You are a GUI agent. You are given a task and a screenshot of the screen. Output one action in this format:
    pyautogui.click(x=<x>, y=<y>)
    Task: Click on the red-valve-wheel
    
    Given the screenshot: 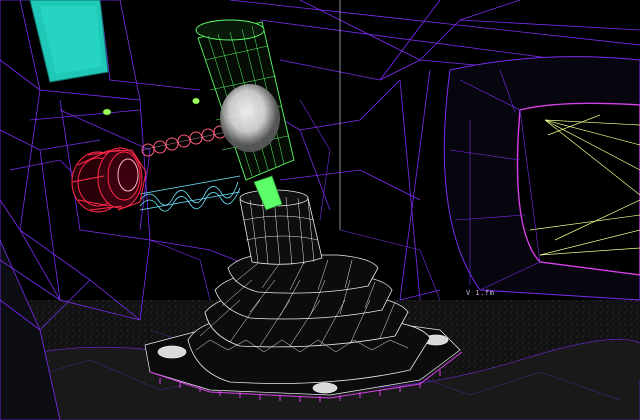 What is the action you would take?
    pyautogui.click(x=109, y=180)
    